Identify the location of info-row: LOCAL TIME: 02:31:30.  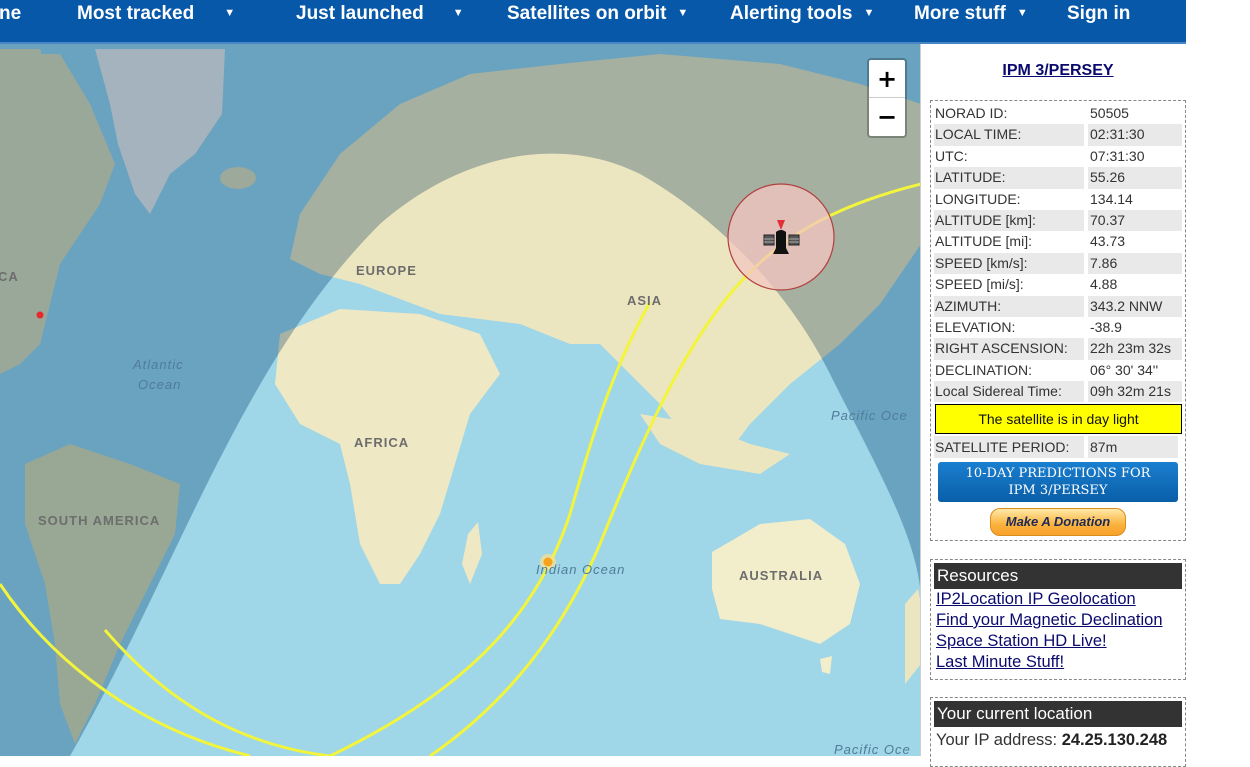
(1058, 135).